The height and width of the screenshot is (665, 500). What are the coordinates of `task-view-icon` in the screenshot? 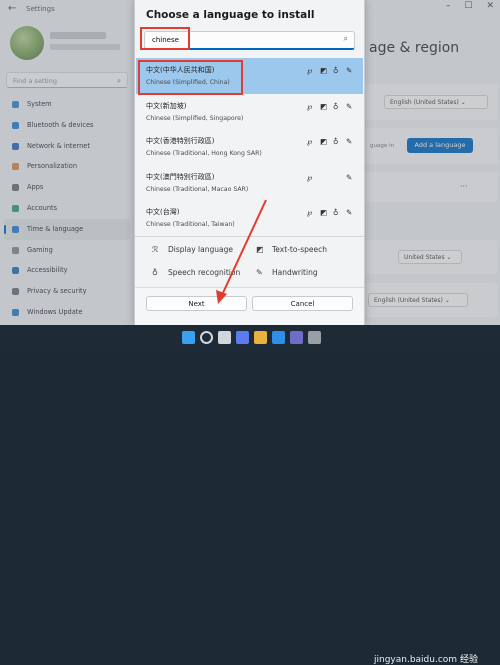 It's located at (224, 337).